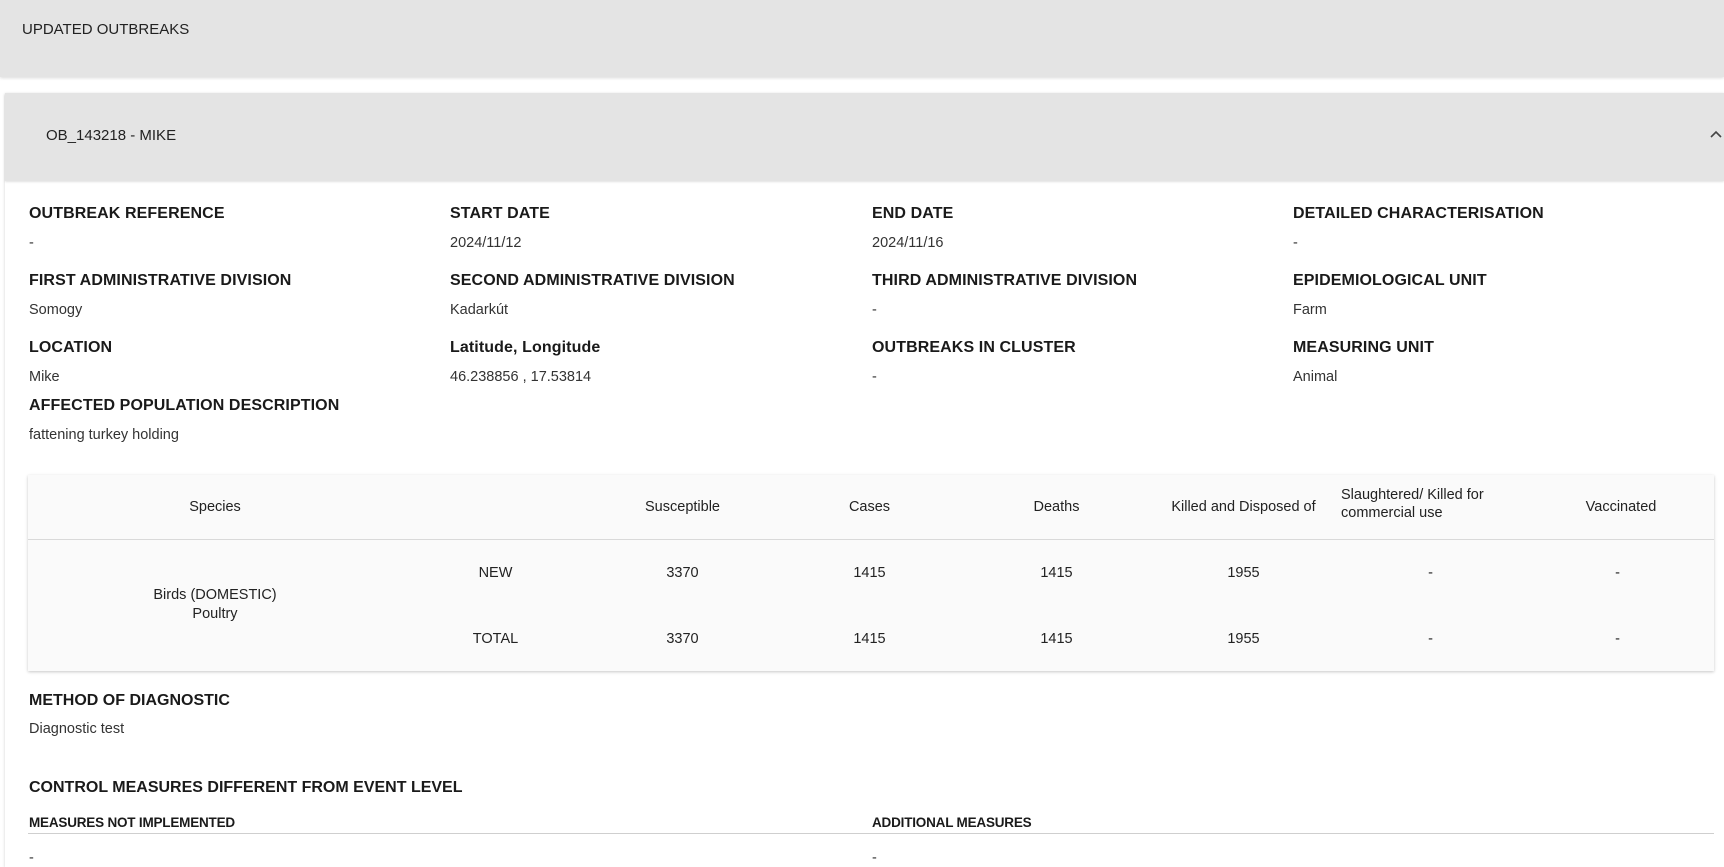 This screenshot has width=1724, height=867. Describe the element at coordinates (1430, 639) in the screenshot. I see `total-slaughtered: -` at that location.